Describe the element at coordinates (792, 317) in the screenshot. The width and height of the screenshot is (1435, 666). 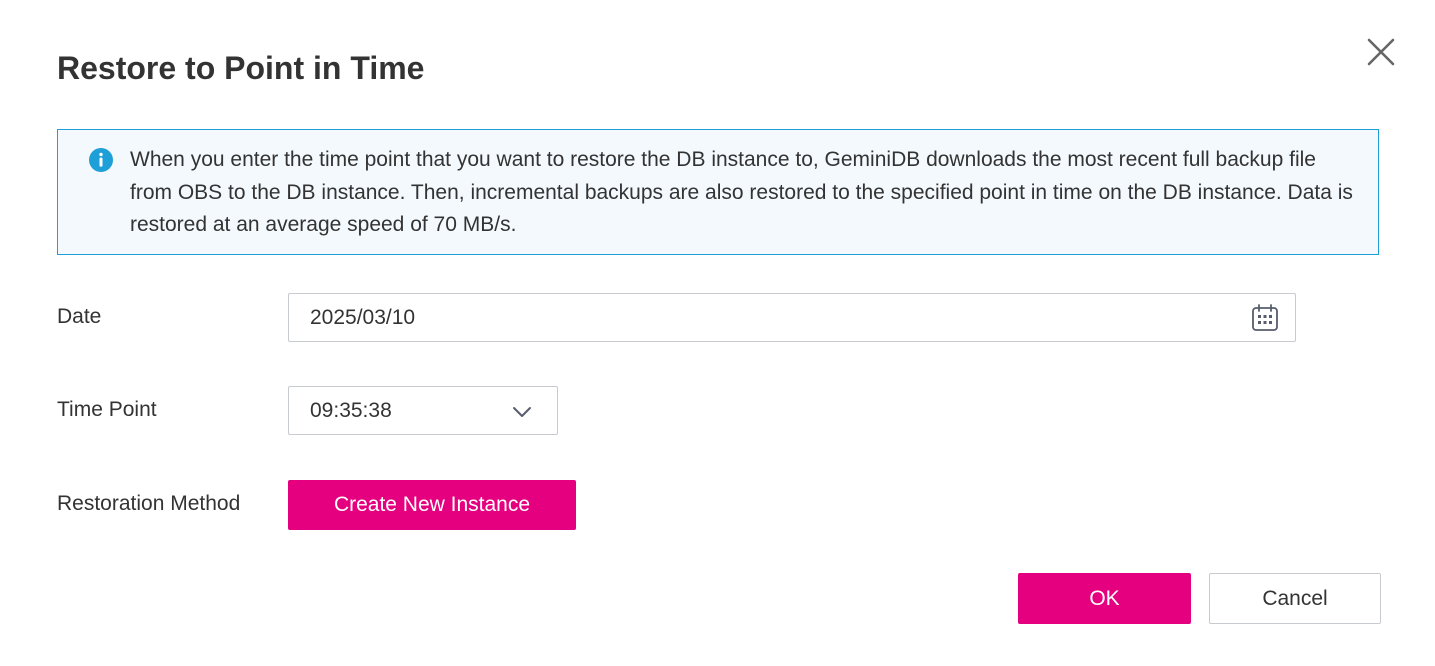
I see `date-picker-input: 2025/03/10` at that location.